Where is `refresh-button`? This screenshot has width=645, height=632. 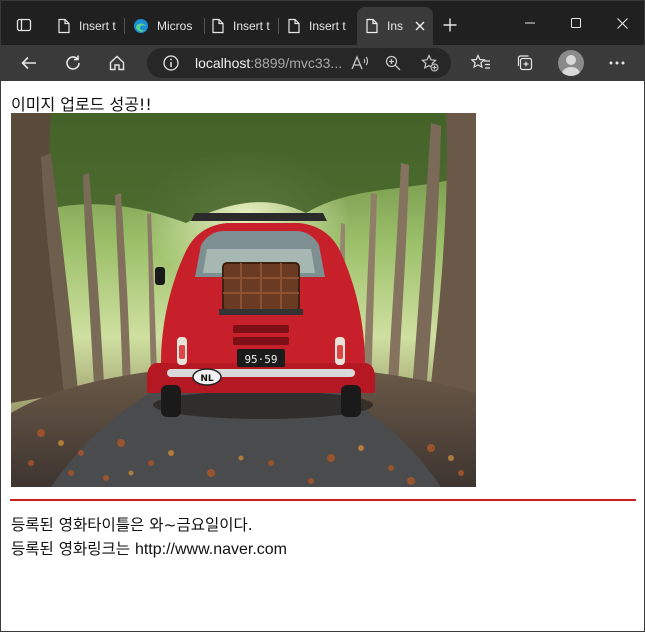
refresh-button is located at coordinates (73, 63).